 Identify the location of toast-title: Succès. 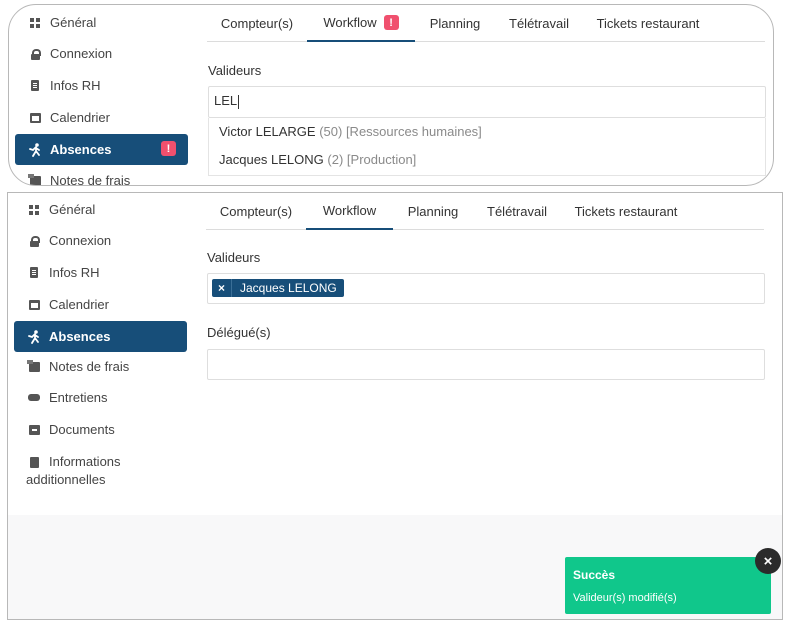
(594, 575).